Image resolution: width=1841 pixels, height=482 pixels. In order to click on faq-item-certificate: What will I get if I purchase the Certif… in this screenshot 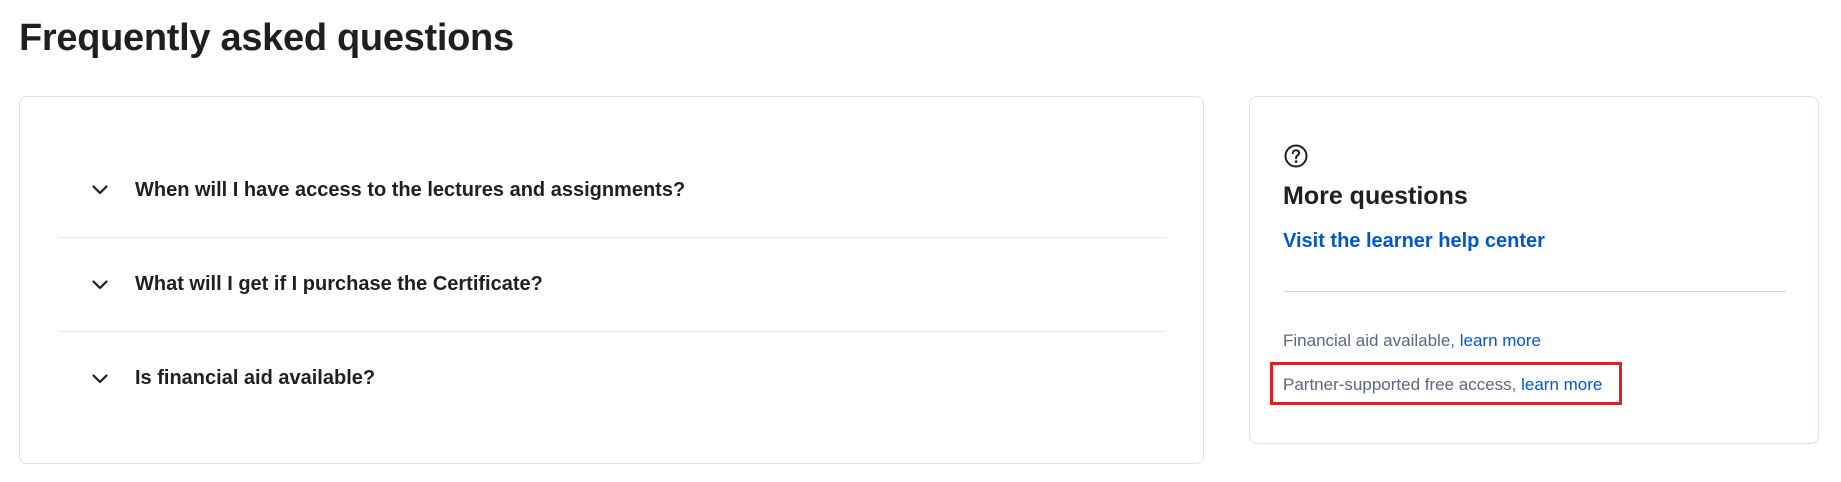, I will do `click(612, 284)`.